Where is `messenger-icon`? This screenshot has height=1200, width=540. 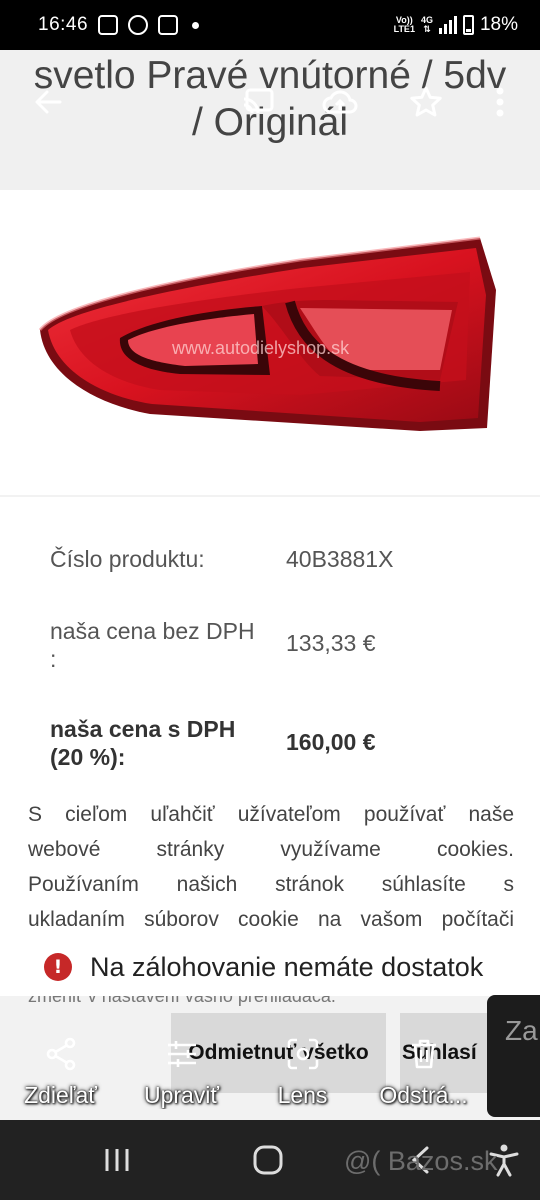 messenger-icon is located at coordinates (138, 25).